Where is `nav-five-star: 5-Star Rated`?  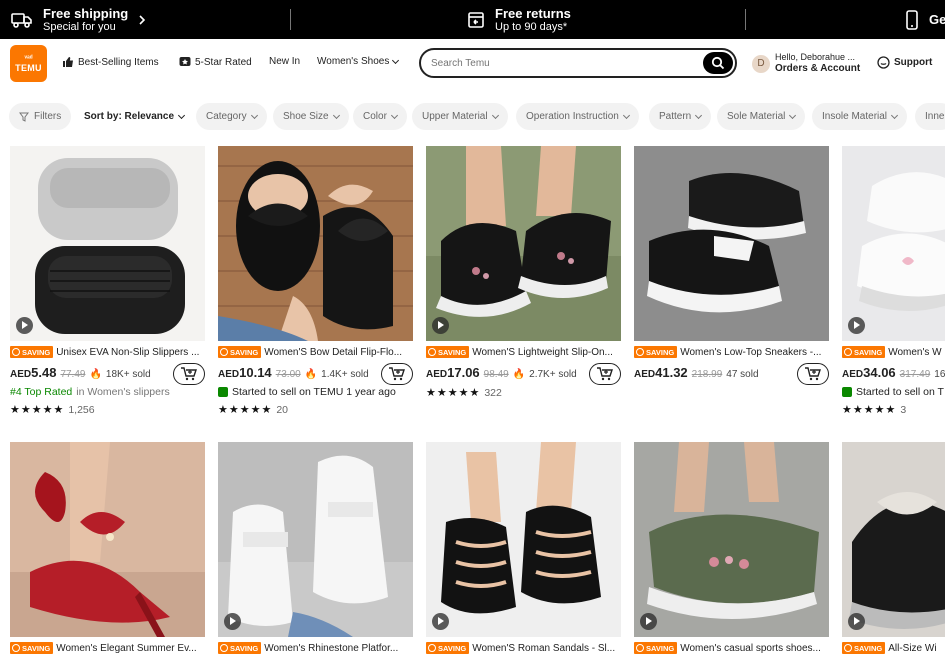
nav-five-star: 5-Star Rated is located at coordinates (215, 62).